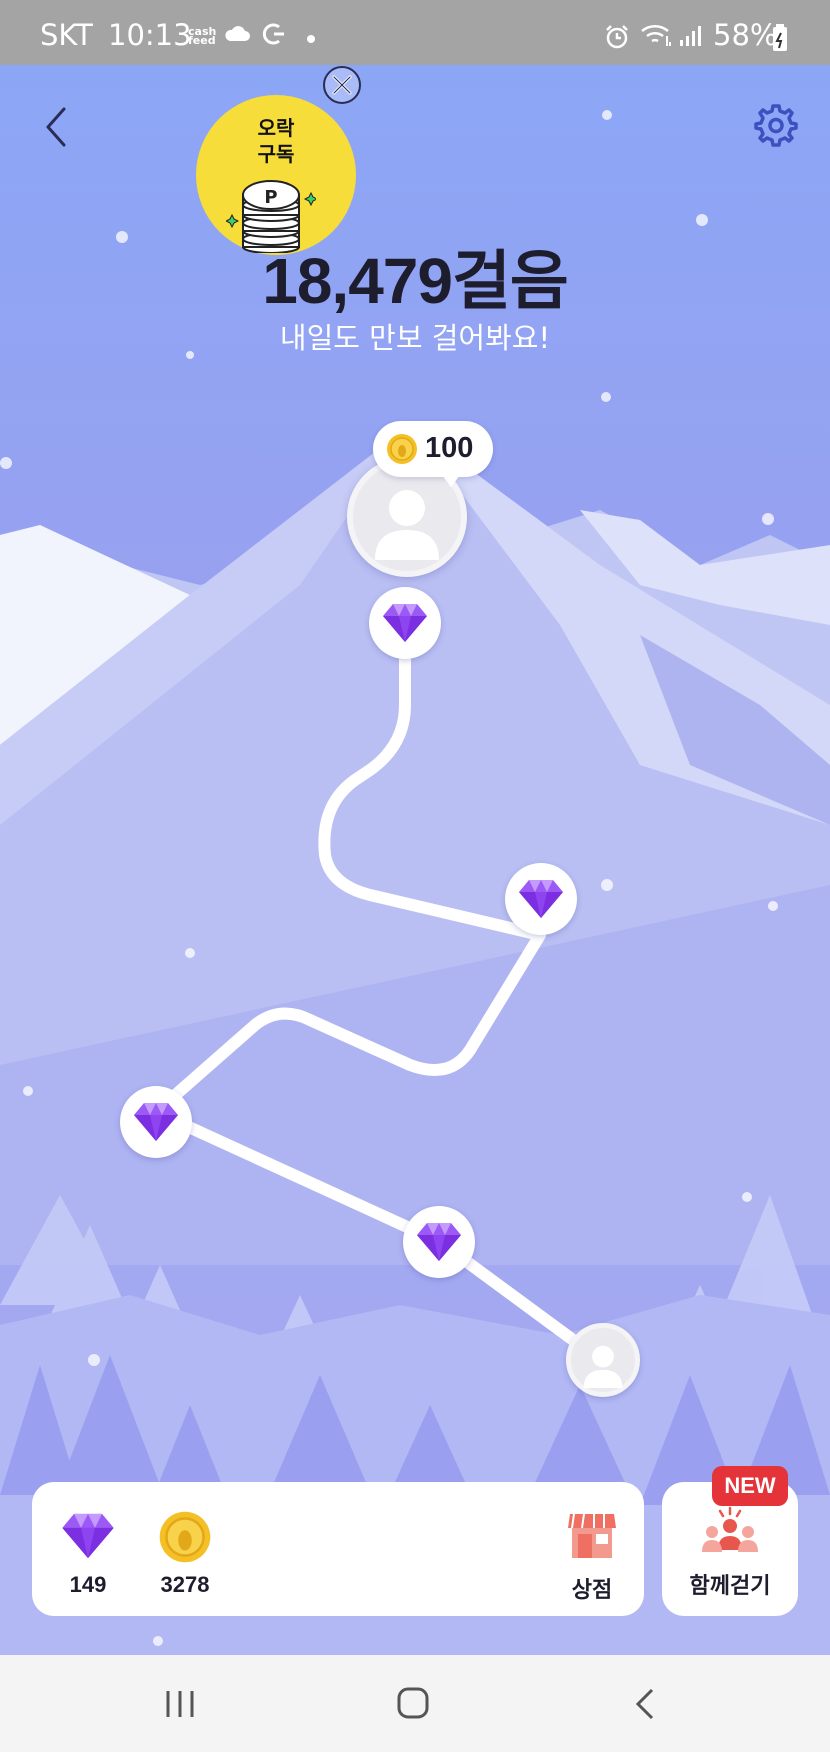  Describe the element at coordinates (185, 1584) in the screenshot. I see `coin-count: 3278` at that location.